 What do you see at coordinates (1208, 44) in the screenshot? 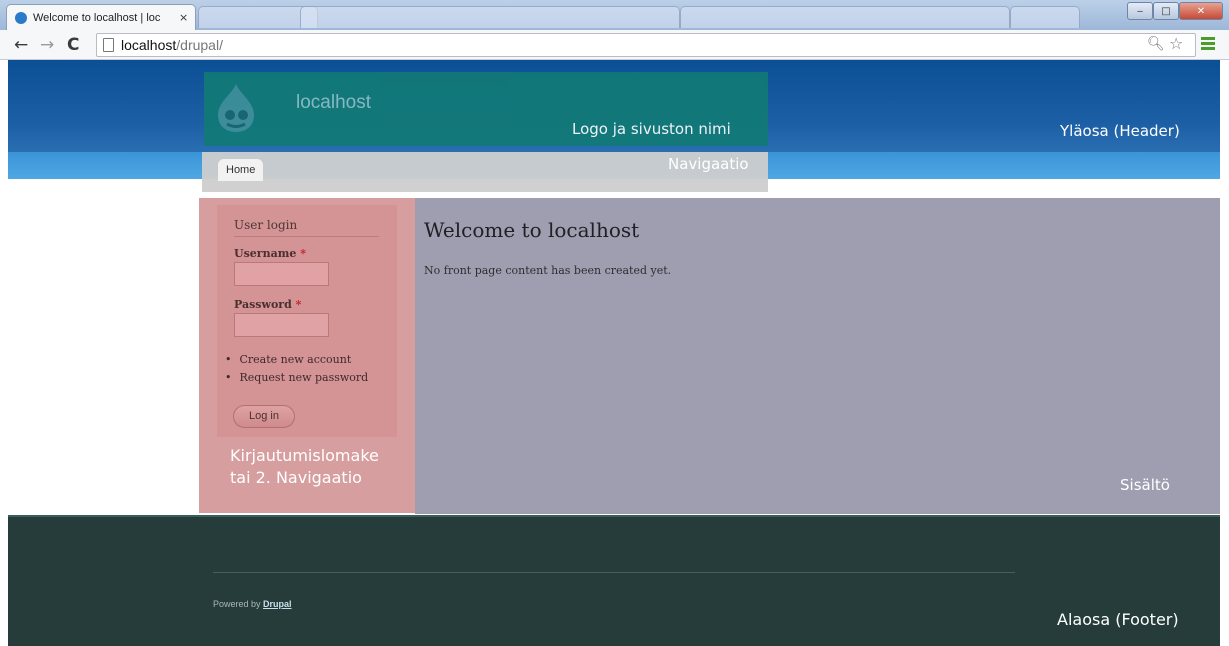
I see `browser-menu-icon` at bounding box center [1208, 44].